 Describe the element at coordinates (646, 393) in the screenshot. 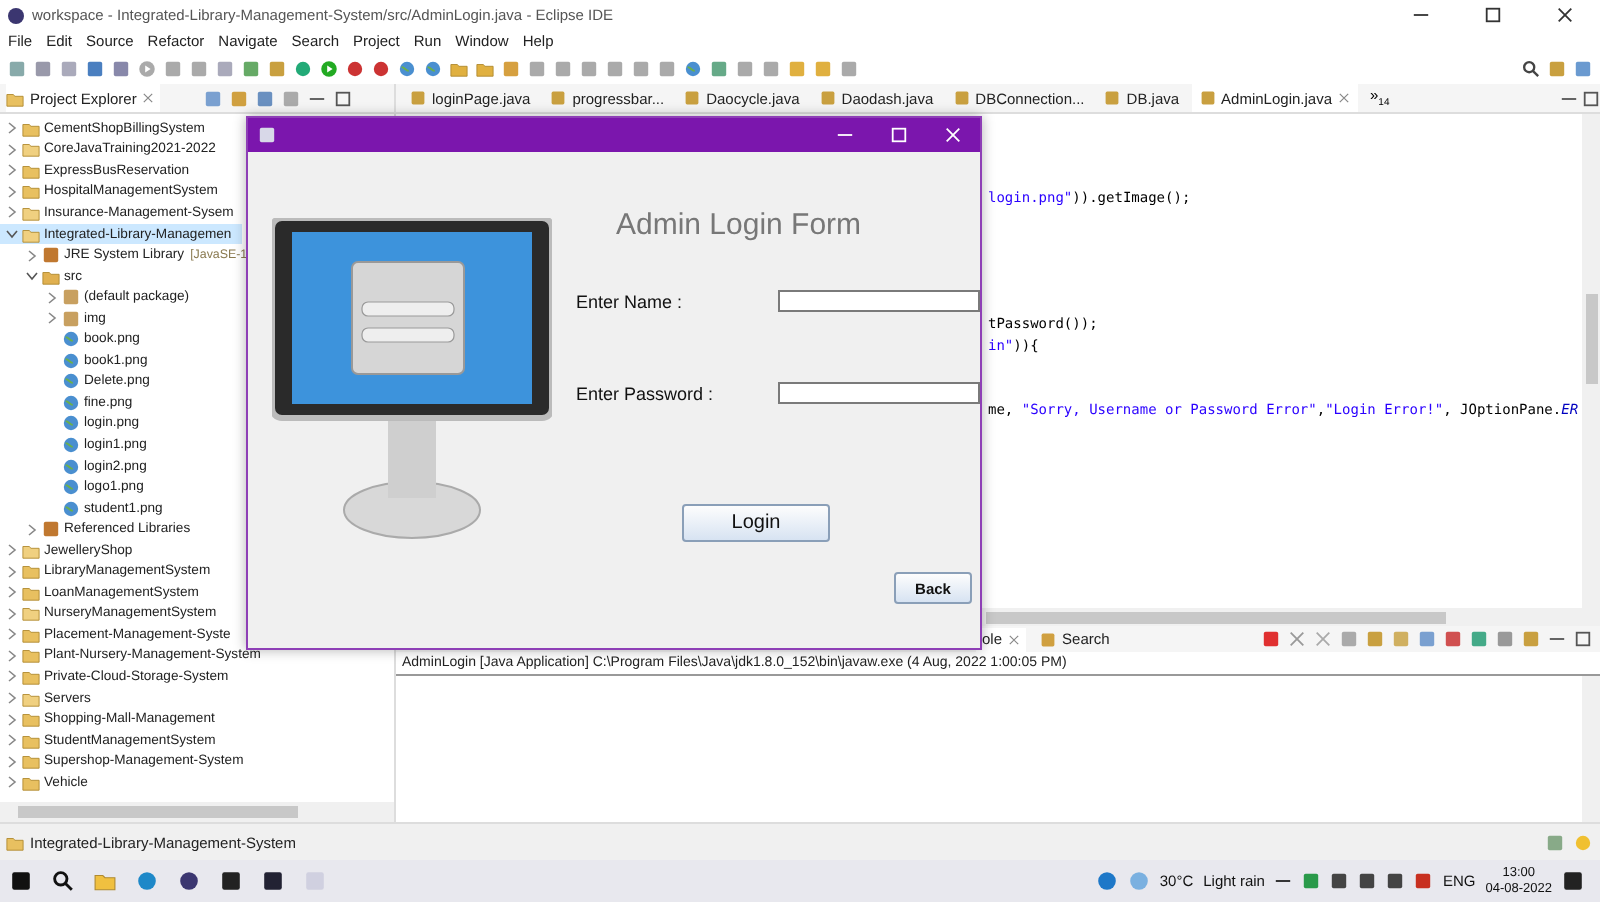

I see `field-label: Enter Password :` at that location.